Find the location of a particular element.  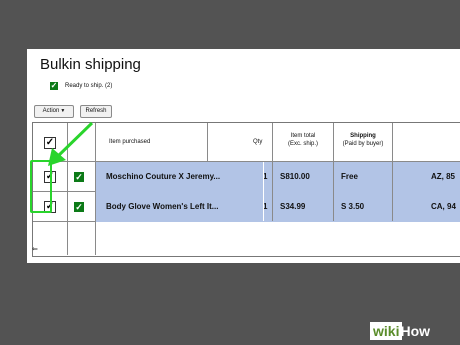

pointer-arrow-icon is located at coordinates (71, 143).